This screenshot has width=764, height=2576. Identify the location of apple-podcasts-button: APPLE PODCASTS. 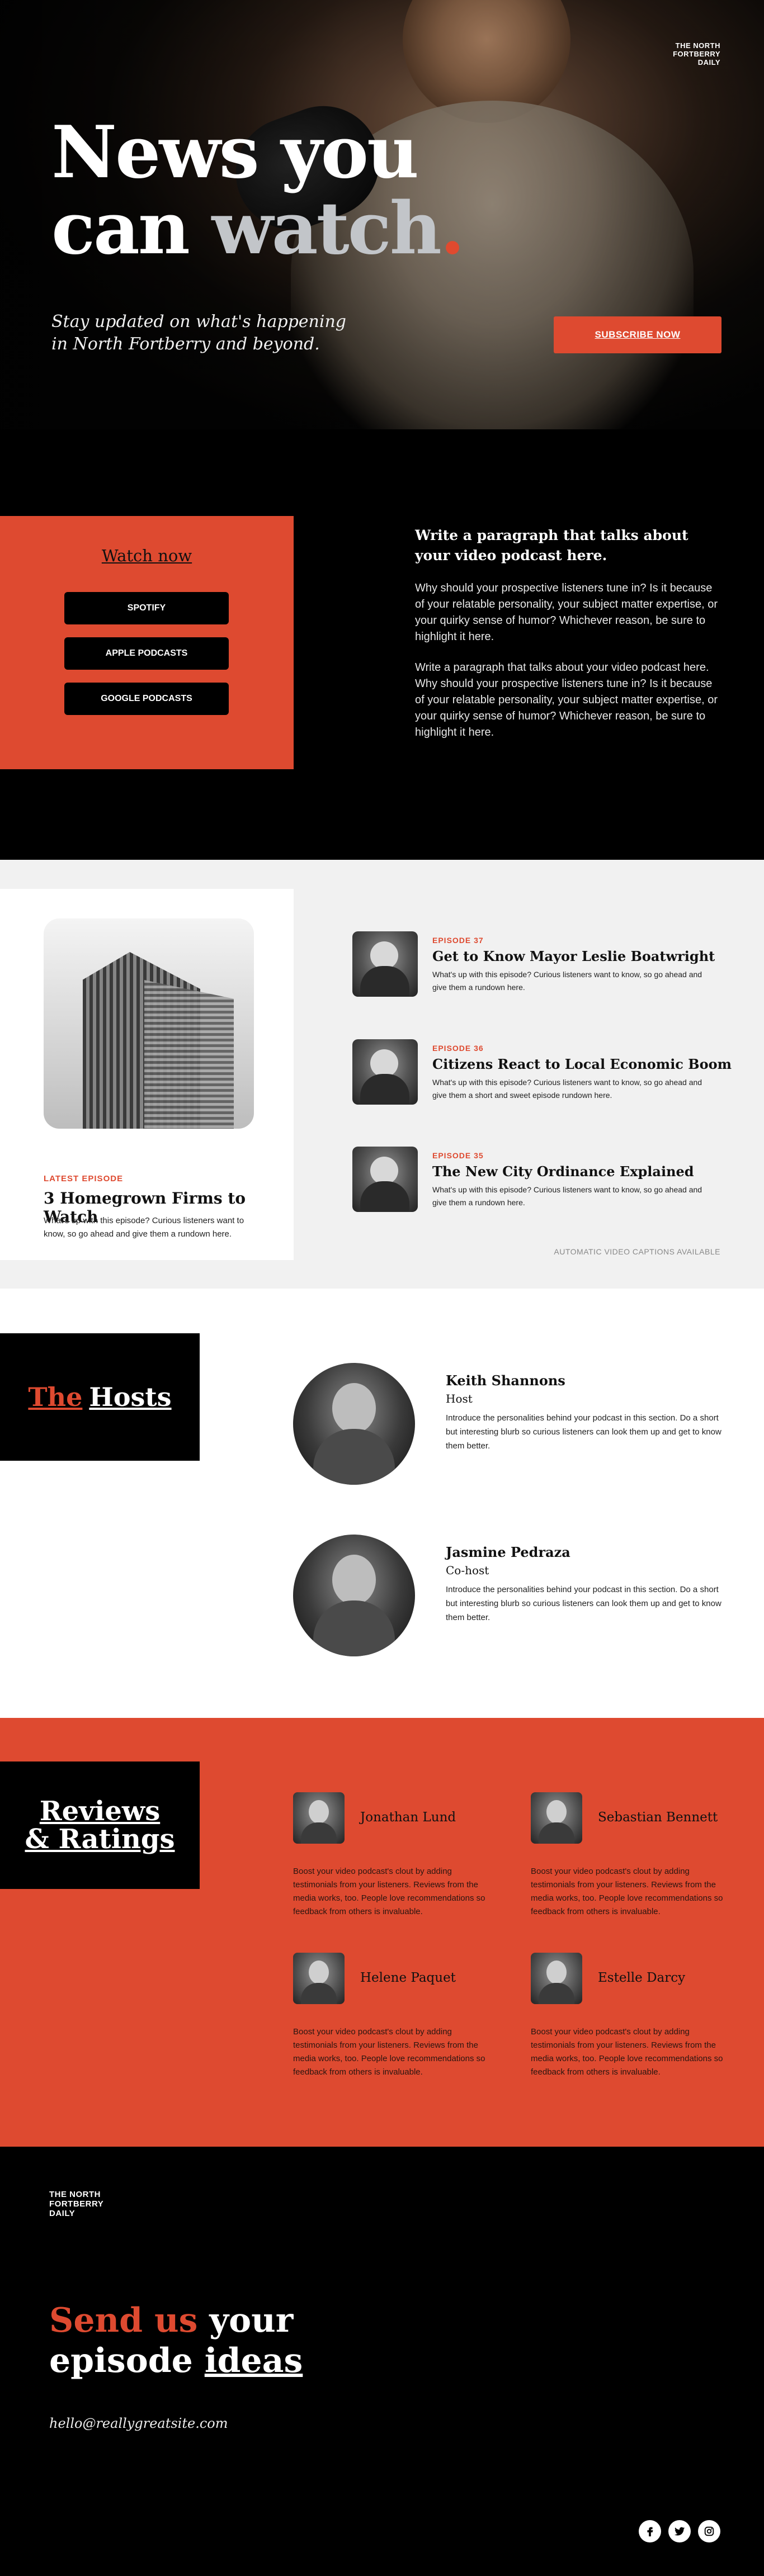
(146, 653).